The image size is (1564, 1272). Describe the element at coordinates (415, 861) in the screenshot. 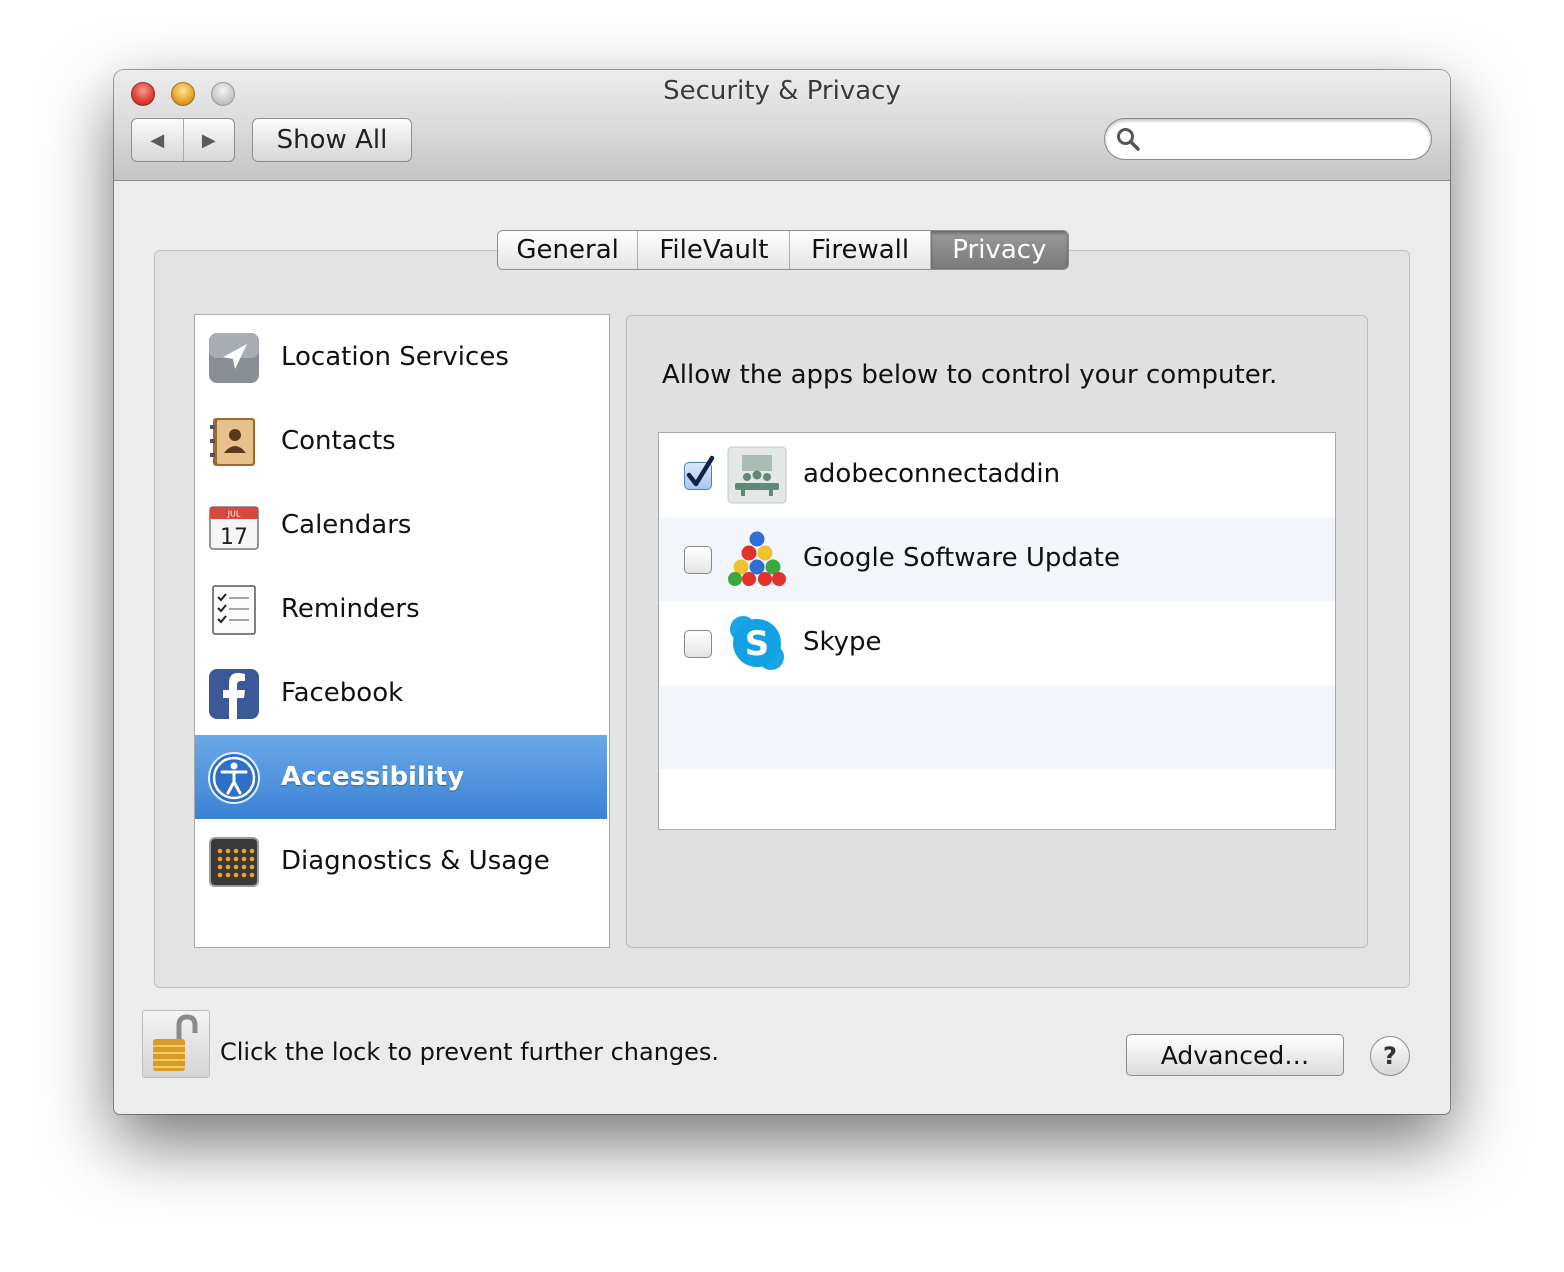

I see `sidebar-item-label: Diagnostics & Usage` at that location.